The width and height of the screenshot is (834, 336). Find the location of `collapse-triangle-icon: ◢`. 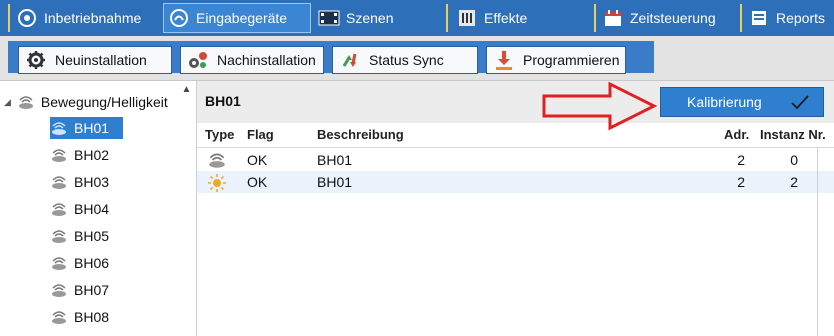

collapse-triangle-icon: ◢ is located at coordinates (7, 102).